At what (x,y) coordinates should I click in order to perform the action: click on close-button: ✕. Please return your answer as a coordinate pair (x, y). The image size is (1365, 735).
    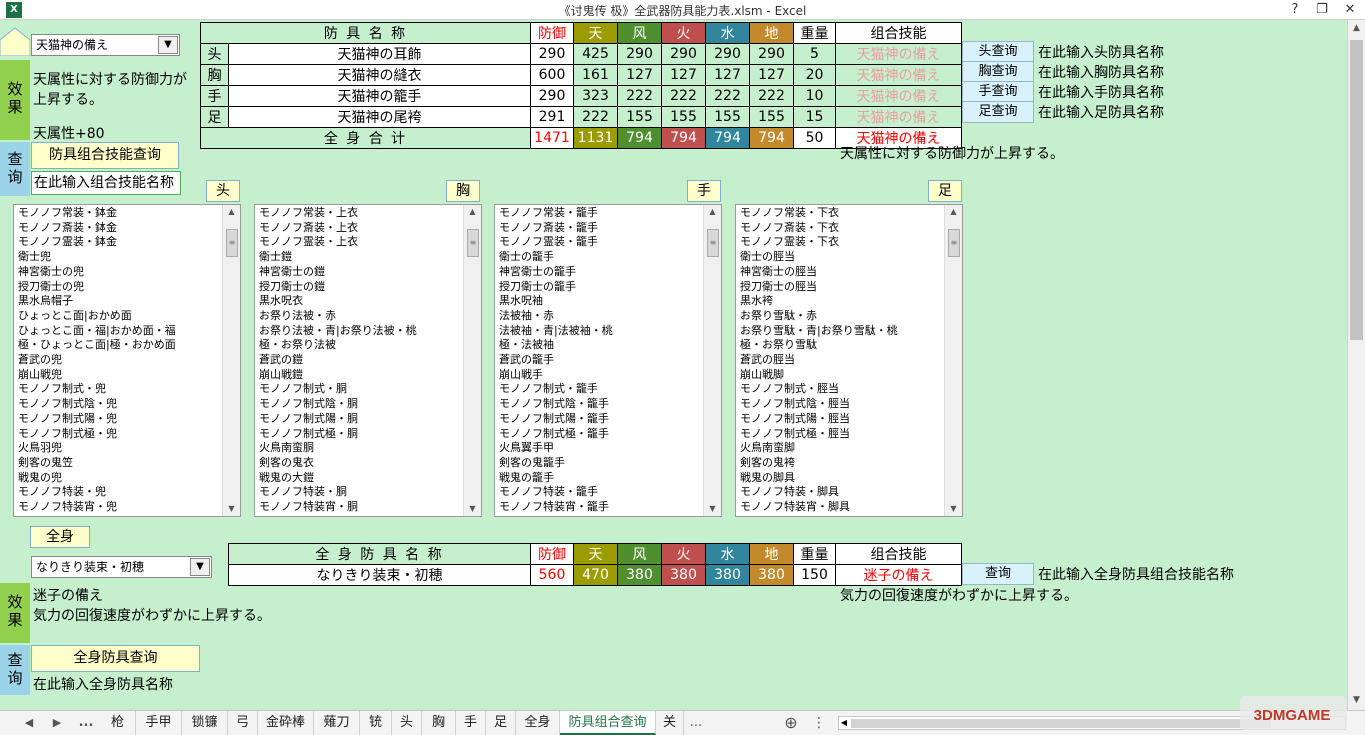
    Looking at the image, I should click on (1350, 10).